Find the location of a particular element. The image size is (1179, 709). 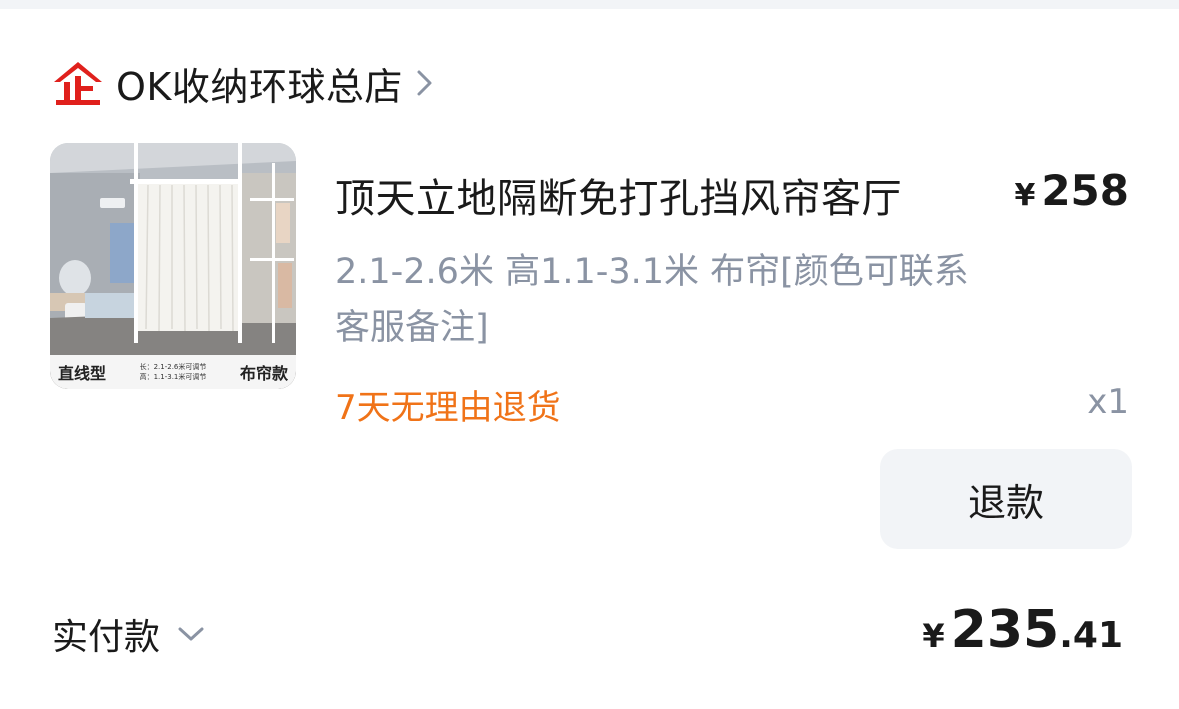

caption-style: 直线型 is located at coordinates (82, 373).